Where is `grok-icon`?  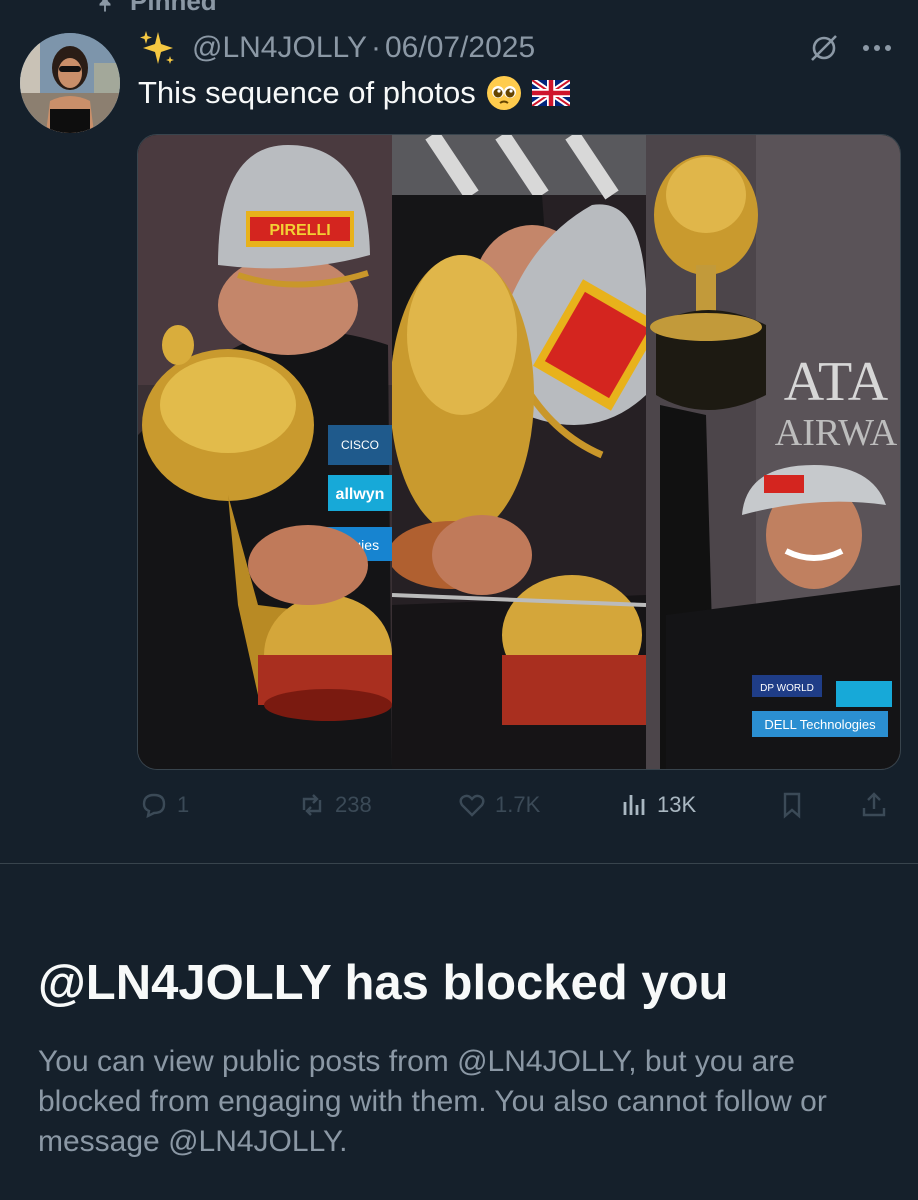 grok-icon is located at coordinates (824, 48).